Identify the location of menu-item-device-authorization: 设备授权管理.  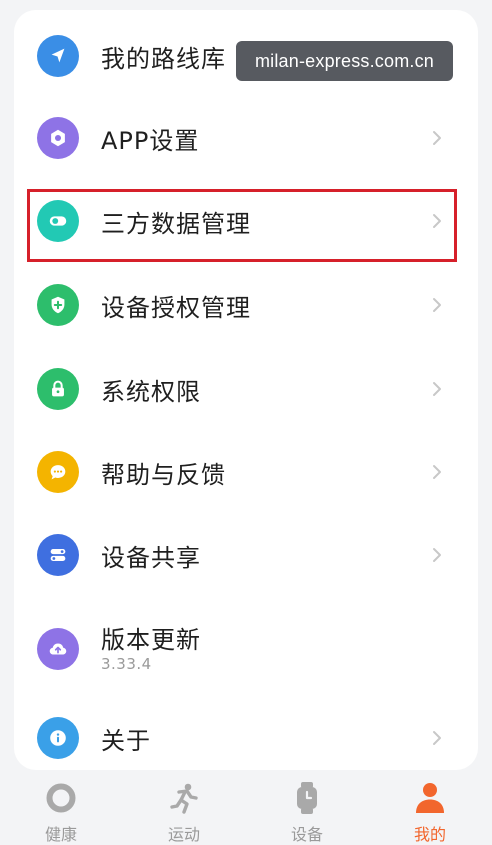
(243, 305).